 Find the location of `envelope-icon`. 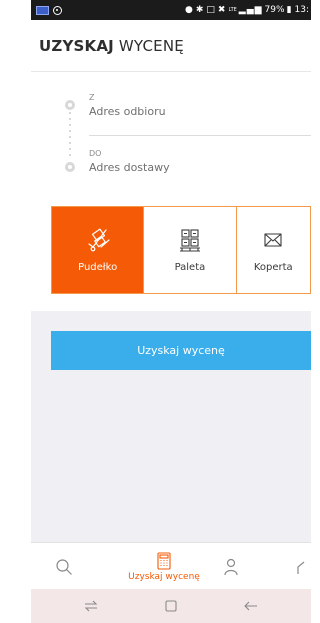

envelope-icon is located at coordinates (273, 240).